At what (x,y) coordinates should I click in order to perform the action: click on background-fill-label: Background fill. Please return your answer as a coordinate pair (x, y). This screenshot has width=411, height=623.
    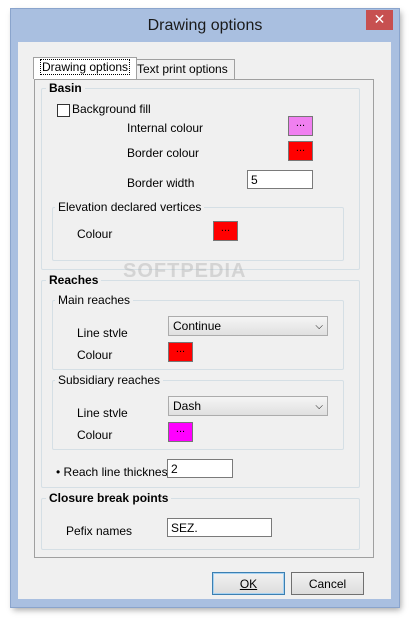
    Looking at the image, I should click on (111, 109).